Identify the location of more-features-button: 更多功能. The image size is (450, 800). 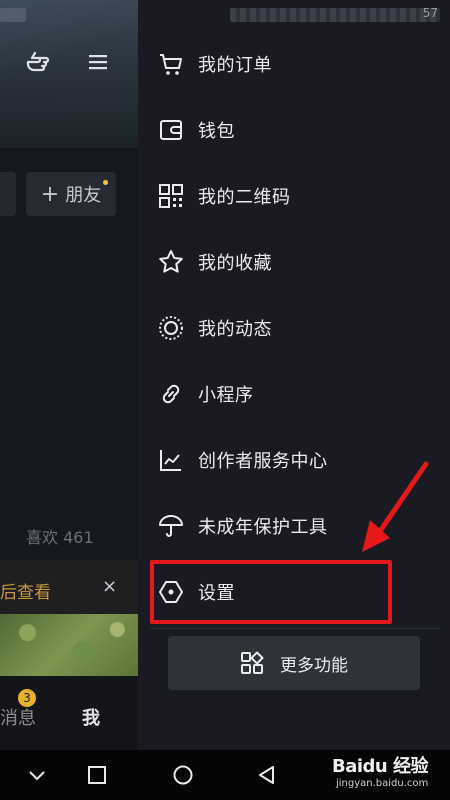
(294, 663).